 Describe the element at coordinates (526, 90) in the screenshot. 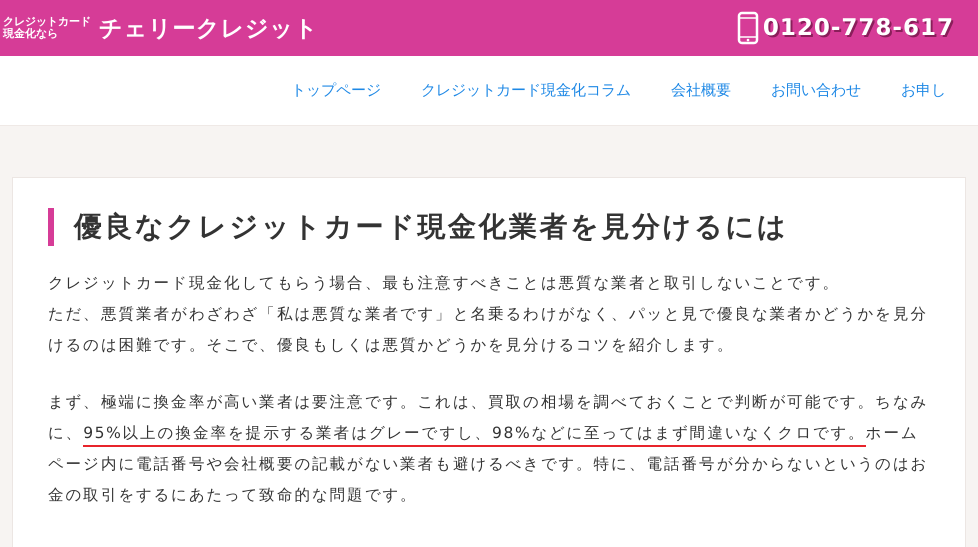

I see `nav-link: クレジットカード現金化コラム` at that location.